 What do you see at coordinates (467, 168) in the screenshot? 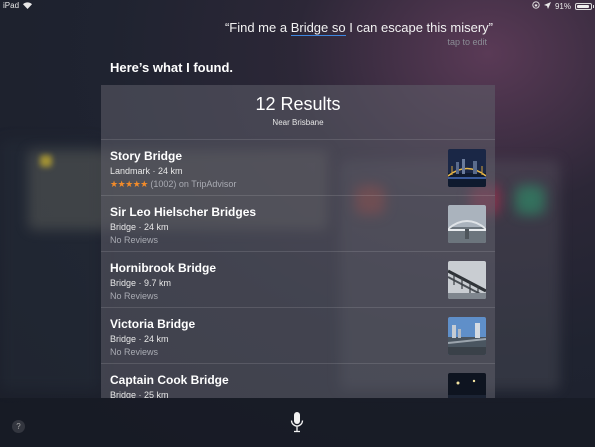
I see `story-bridge-night-photo` at bounding box center [467, 168].